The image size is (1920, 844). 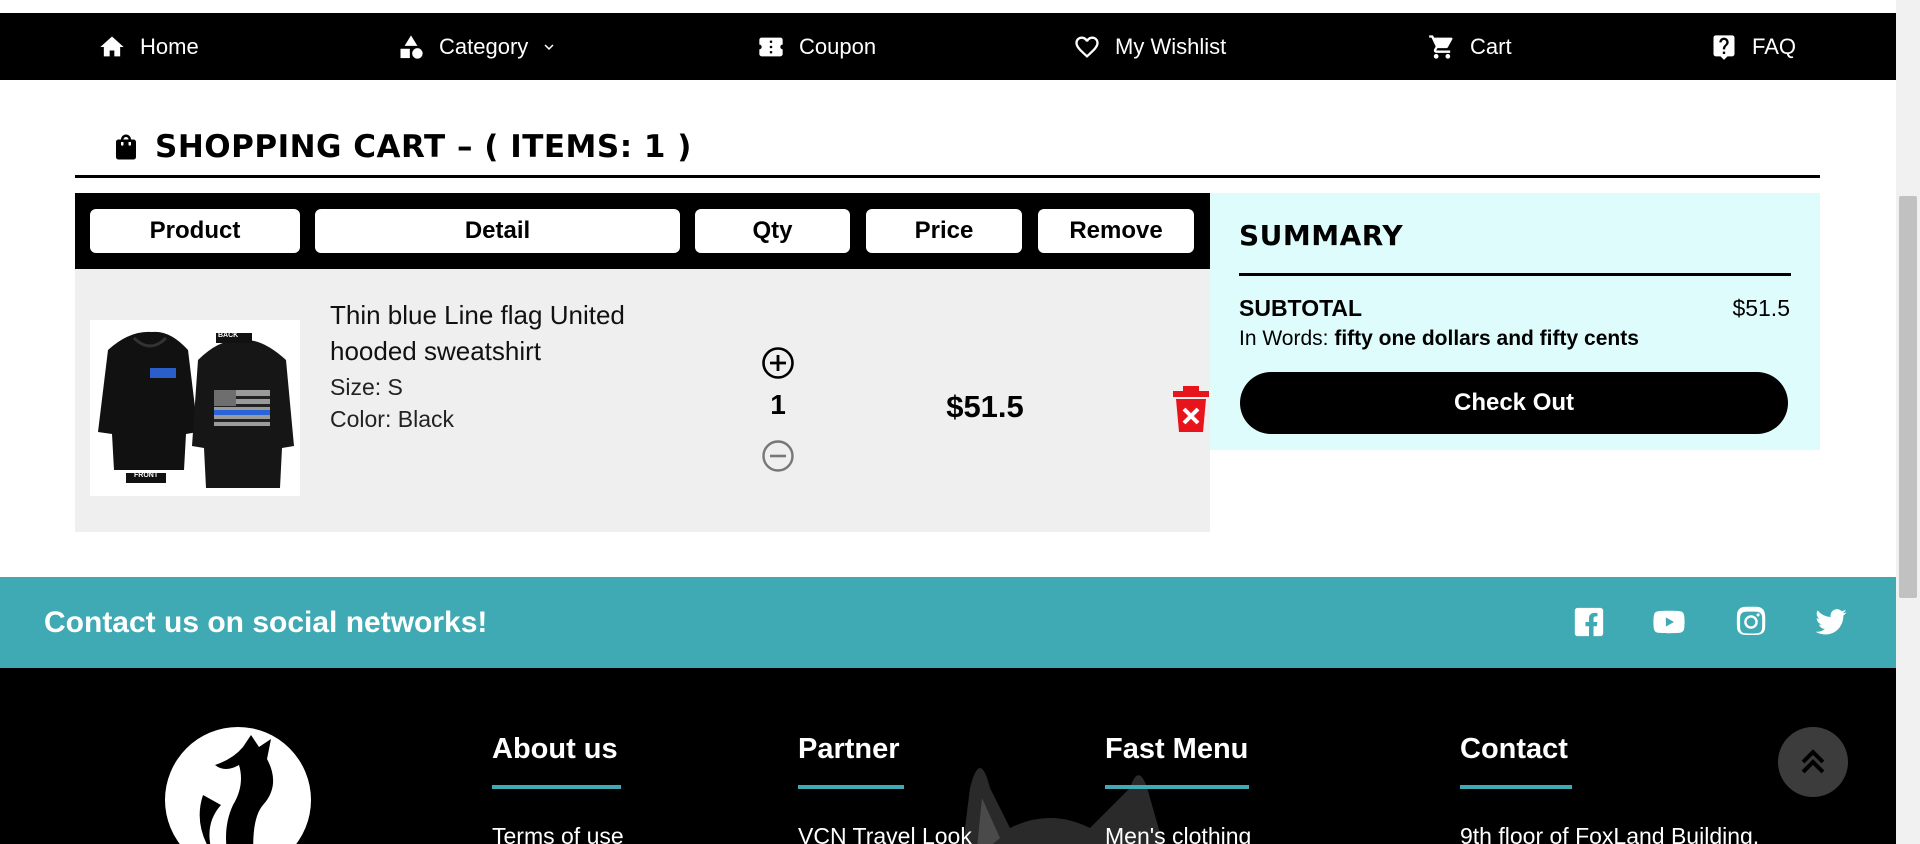 What do you see at coordinates (1178, 833) in the screenshot?
I see `footer-link-mens-clothing: Men's clothing` at bounding box center [1178, 833].